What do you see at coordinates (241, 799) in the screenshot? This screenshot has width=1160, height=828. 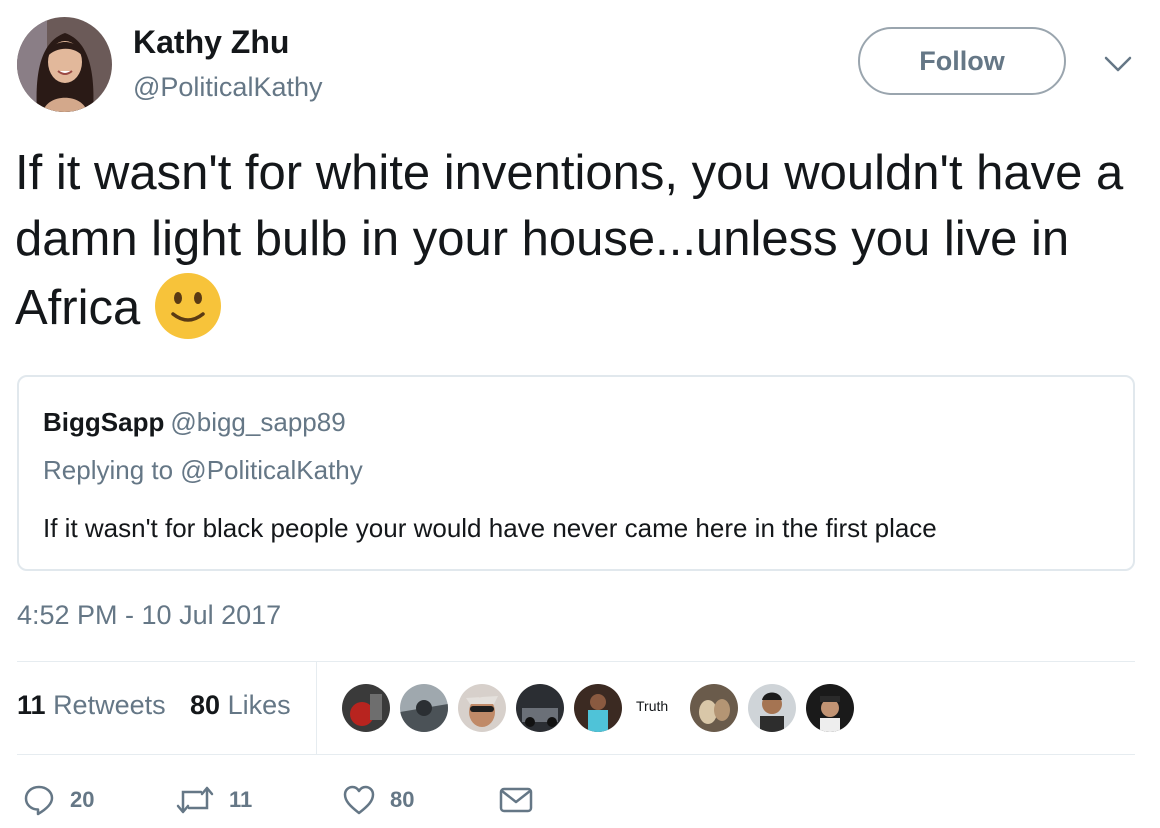 I see `retweet-count: 11` at bounding box center [241, 799].